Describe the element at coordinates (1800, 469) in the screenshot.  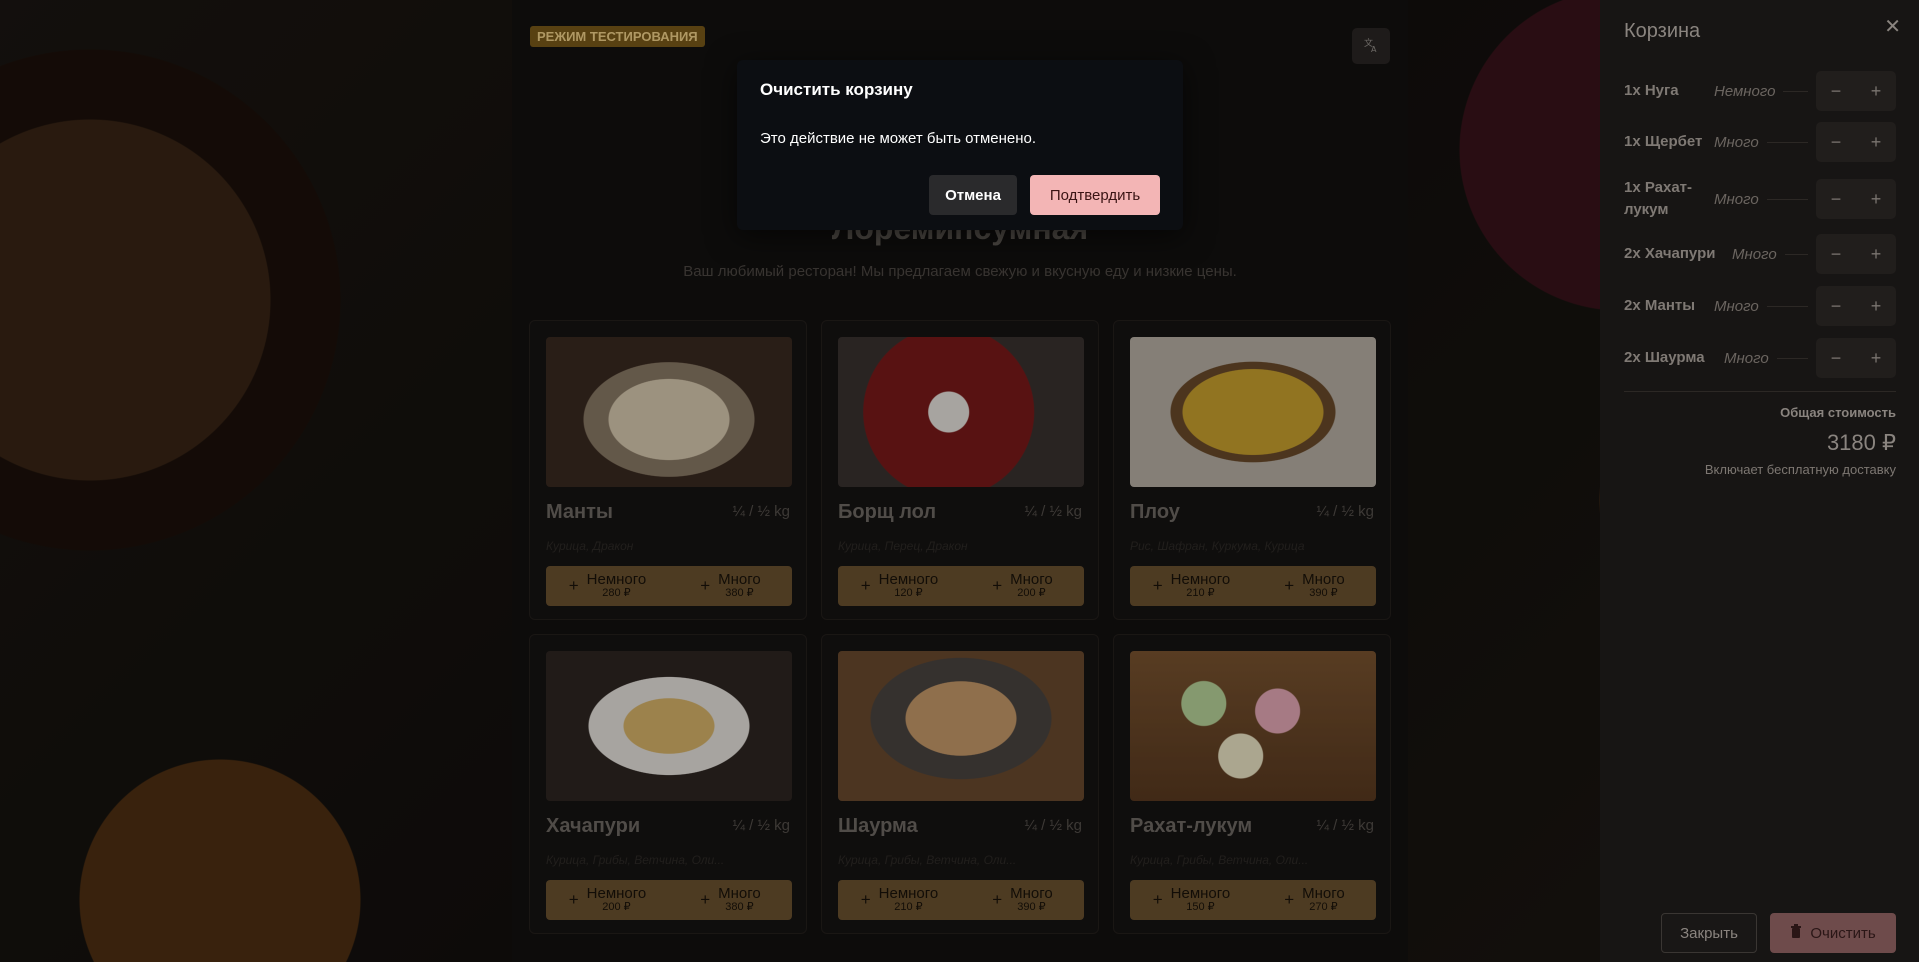
I see `delivery-note: Включает бесплатную доставку` at that location.